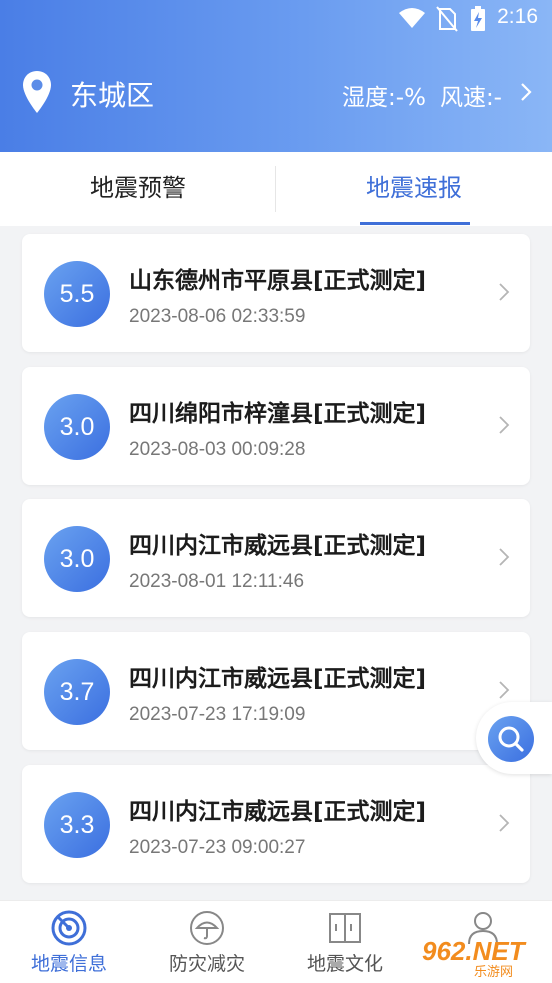 The image size is (552, 983). I want to click on wifi-icon, so click(412, 18).